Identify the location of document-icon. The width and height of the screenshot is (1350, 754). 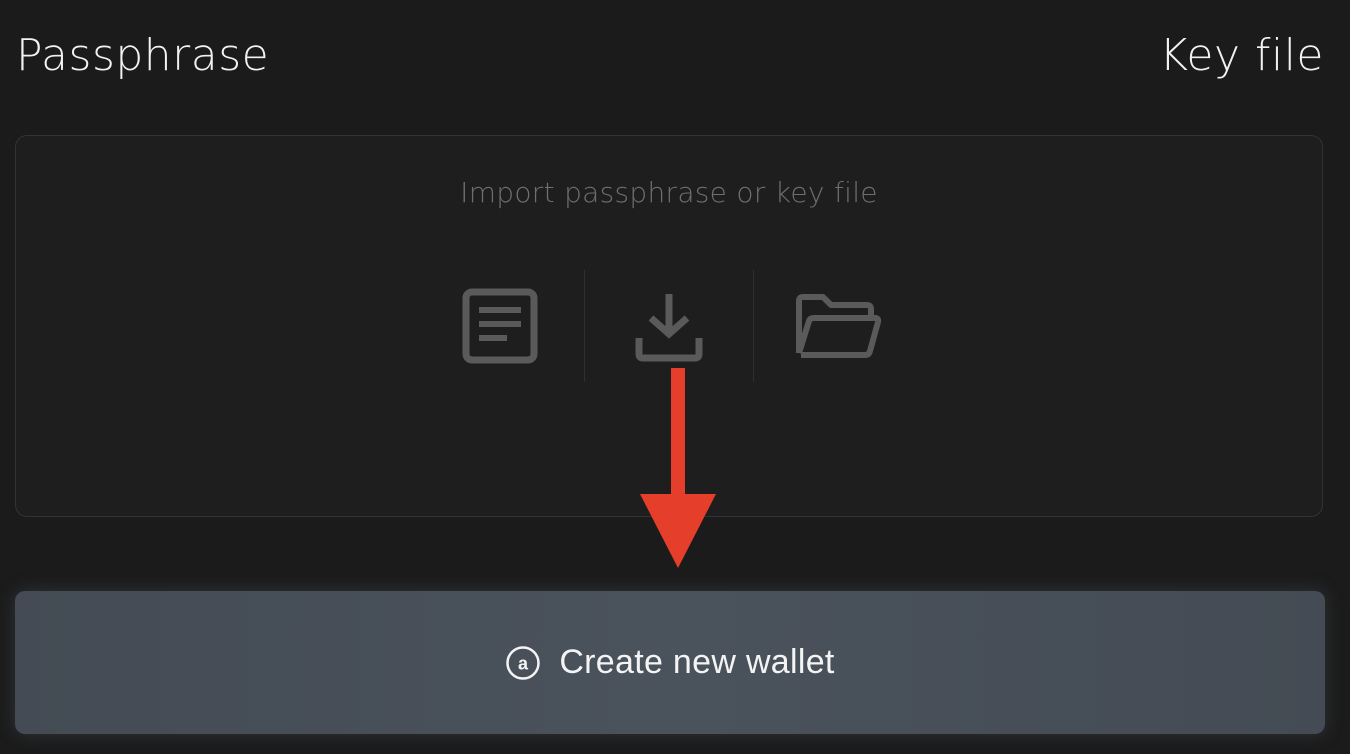
(500, 326).